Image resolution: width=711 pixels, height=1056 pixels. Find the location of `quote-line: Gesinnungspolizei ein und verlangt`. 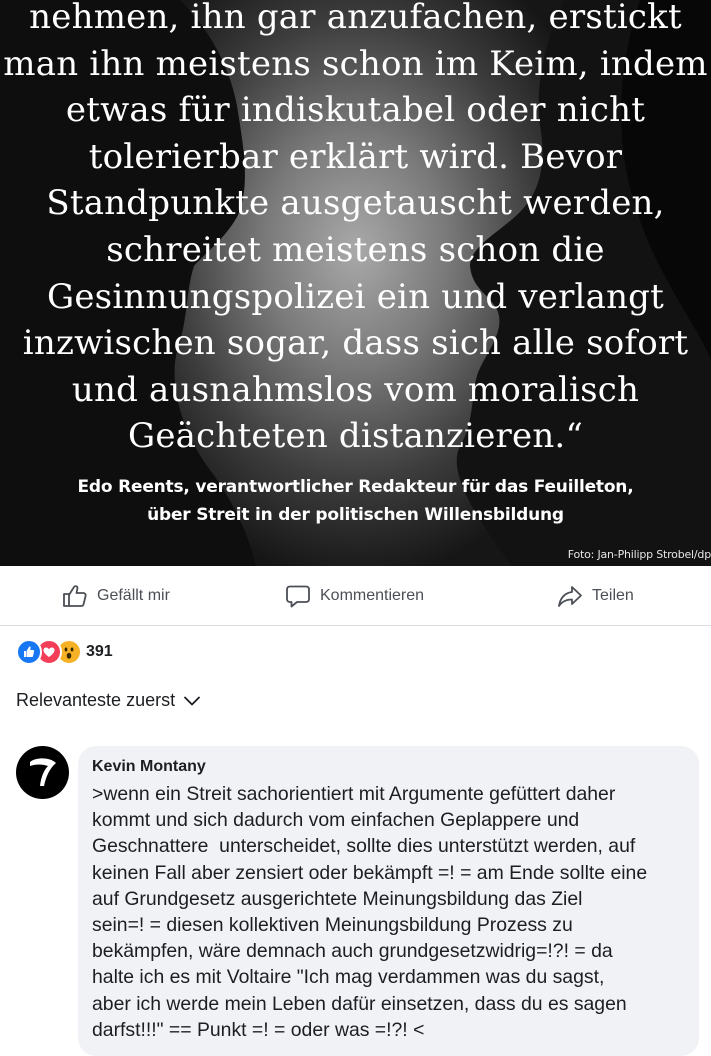

quote-line: Gesinnungspolizei ein und verlangt is located at coordinates (355, 296).